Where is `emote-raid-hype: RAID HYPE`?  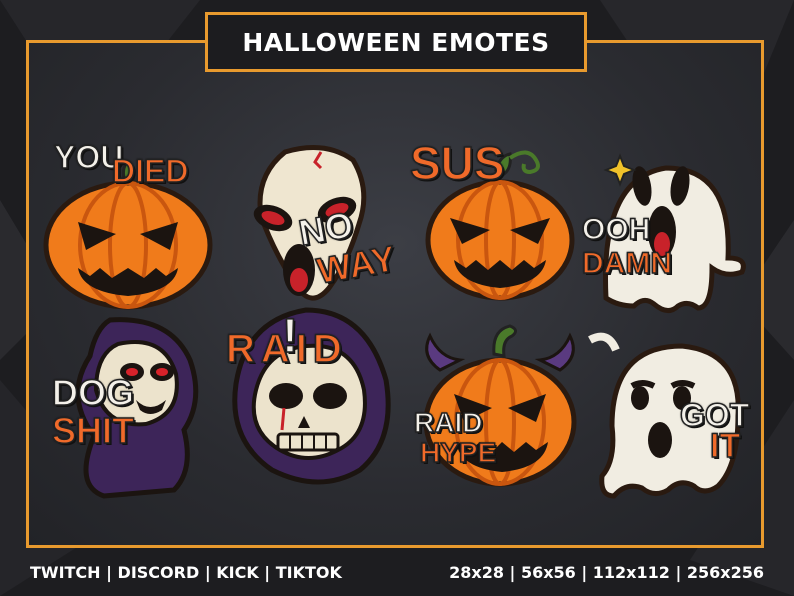
emote-raid-hype: RAID HYPE is located at coordinates (500, 414).